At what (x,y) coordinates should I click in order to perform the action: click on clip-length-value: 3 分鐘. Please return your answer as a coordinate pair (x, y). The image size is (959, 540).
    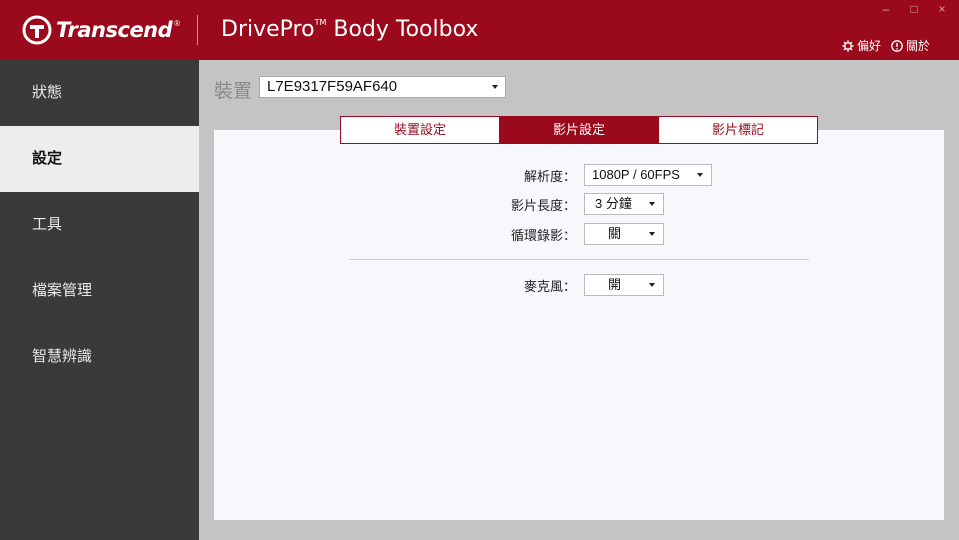
    Looking at the image, I should click on (613, 203).